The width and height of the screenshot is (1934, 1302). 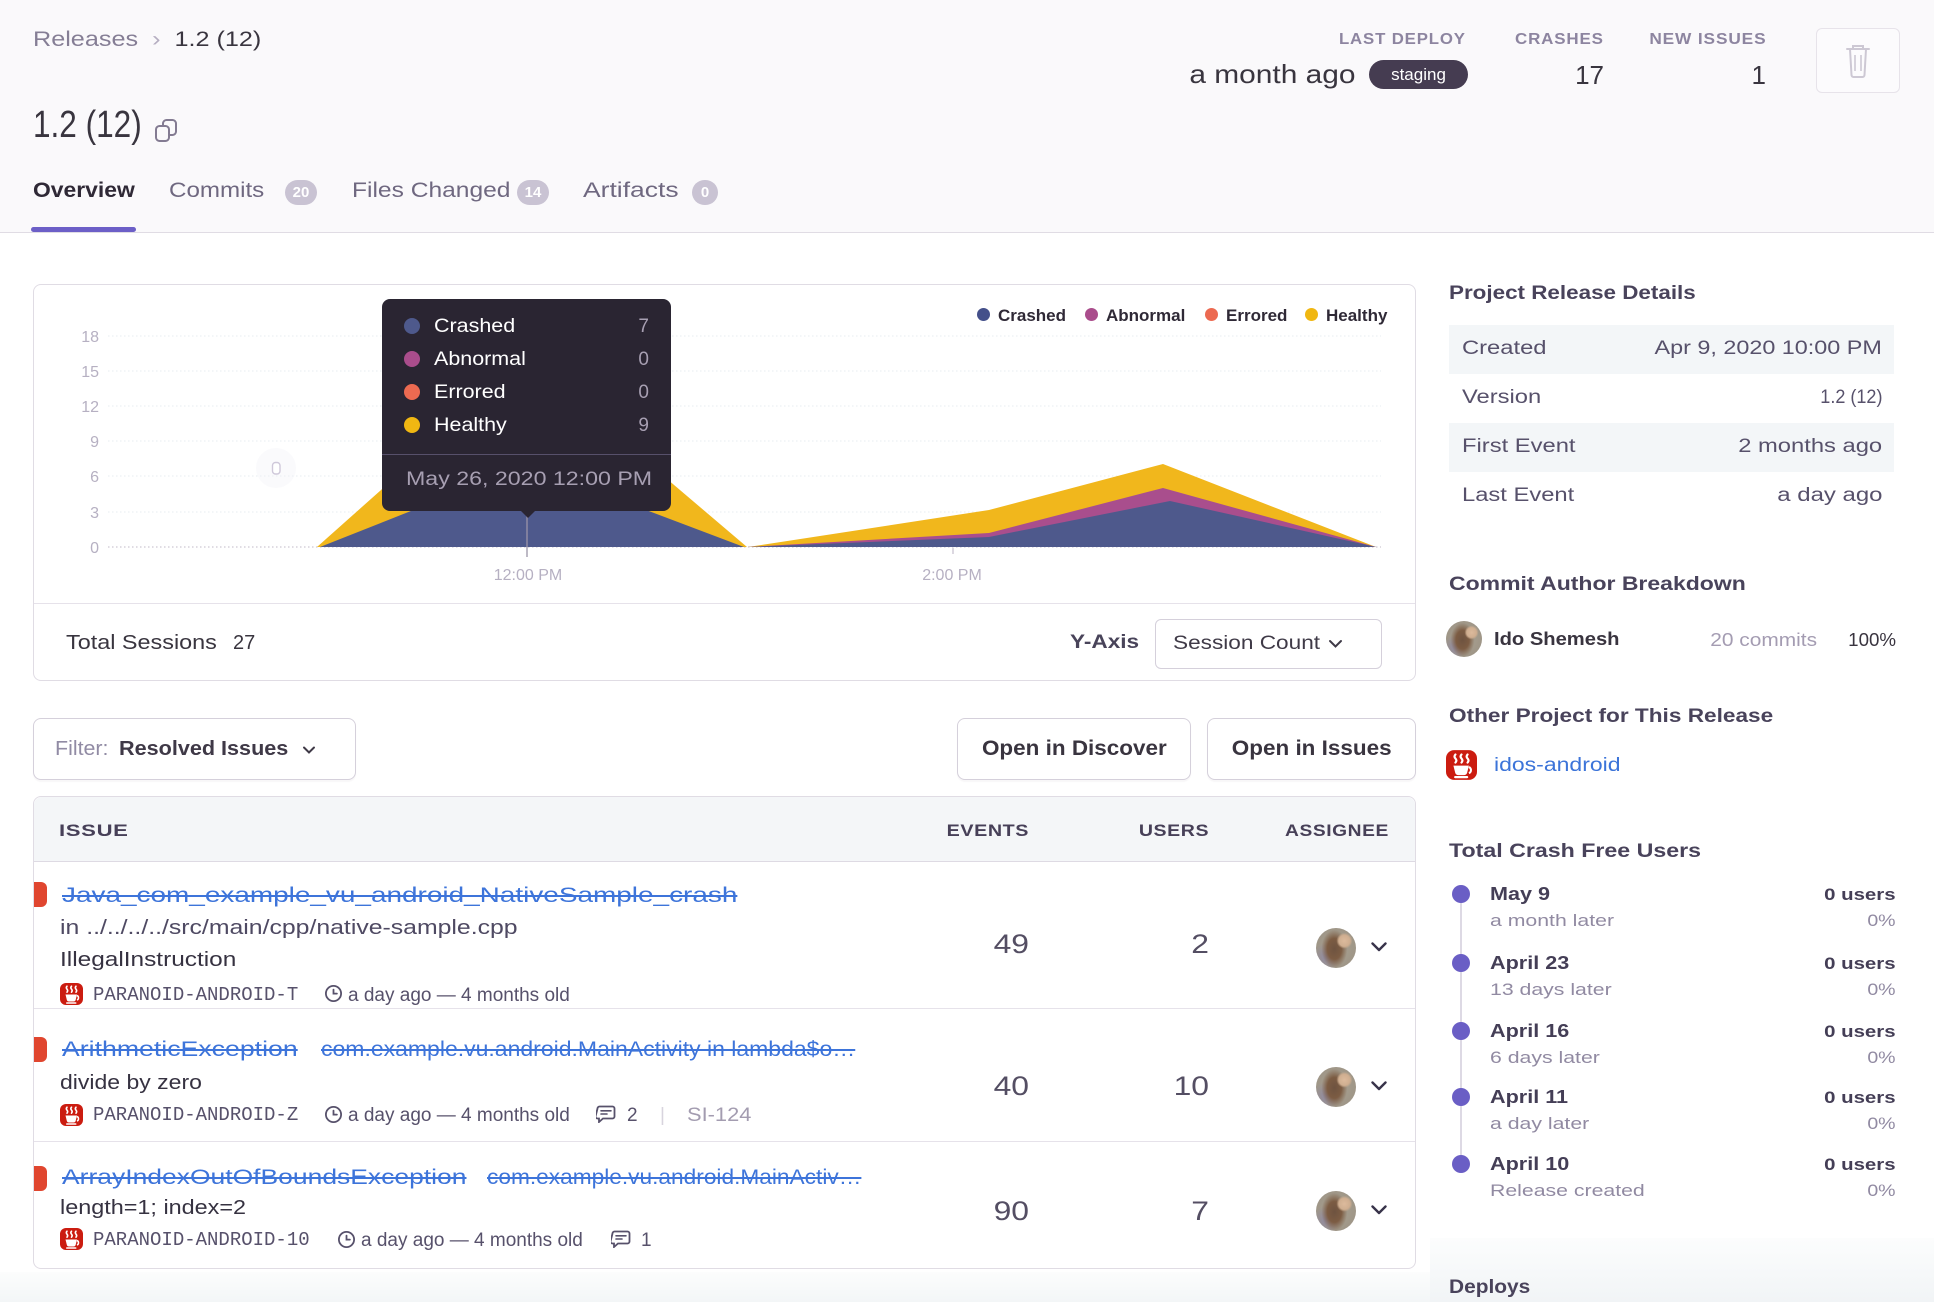 What do you see at coordinates (90, 337) in the screenshot?
I see `svg-text: 18` at bounding box center [90, 337].